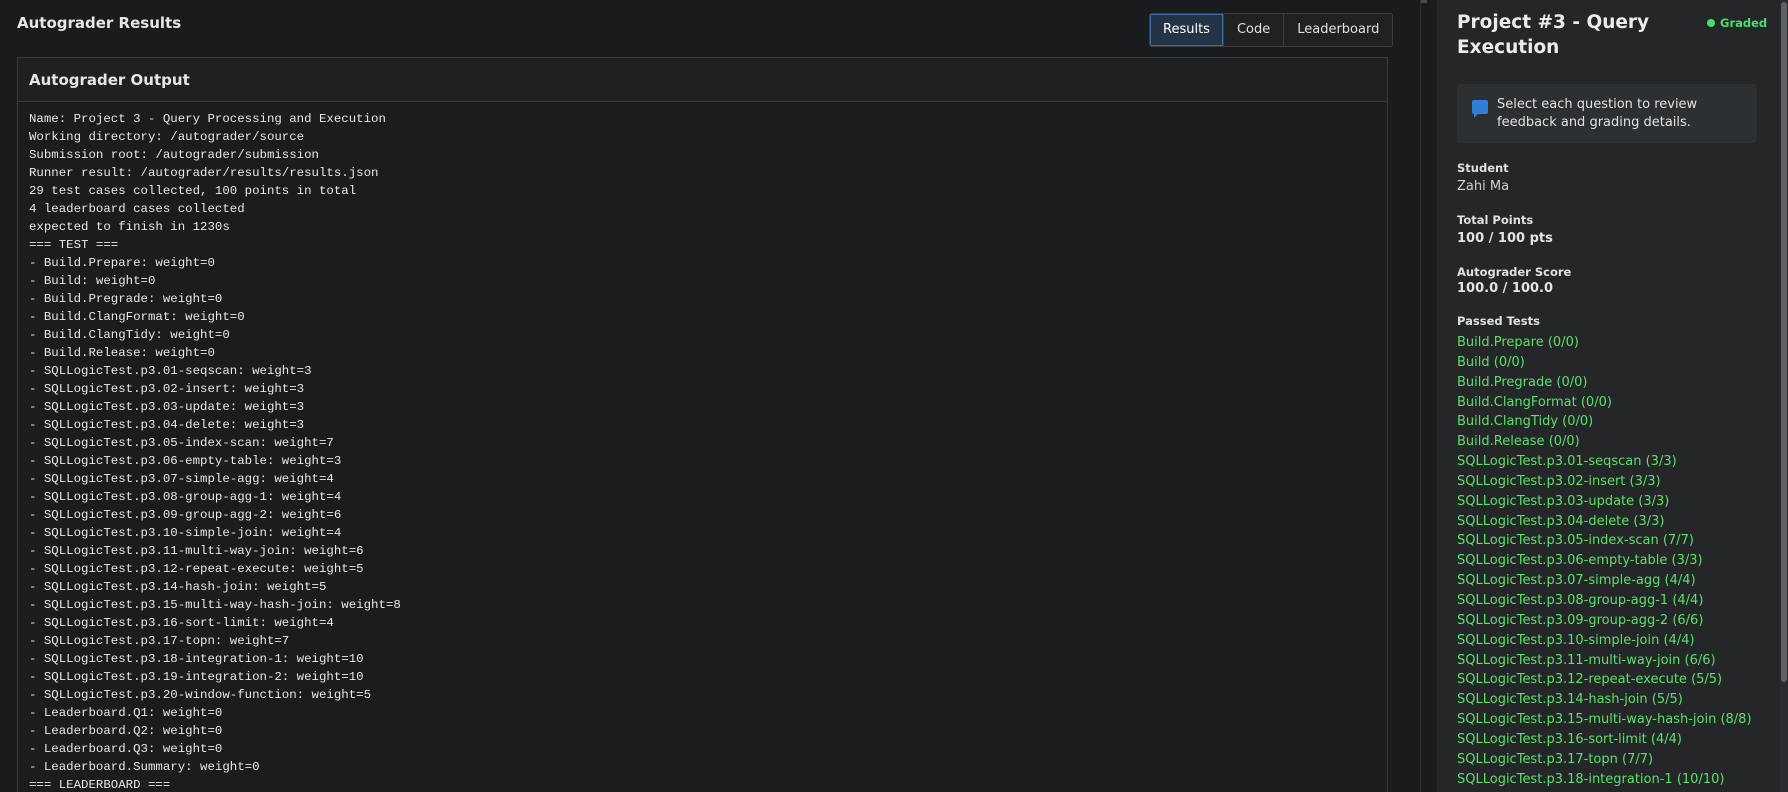  I want to click on passed-test-link: SQLLogicTest.p3.10-simple-join (4/4), so click(1604, 641).